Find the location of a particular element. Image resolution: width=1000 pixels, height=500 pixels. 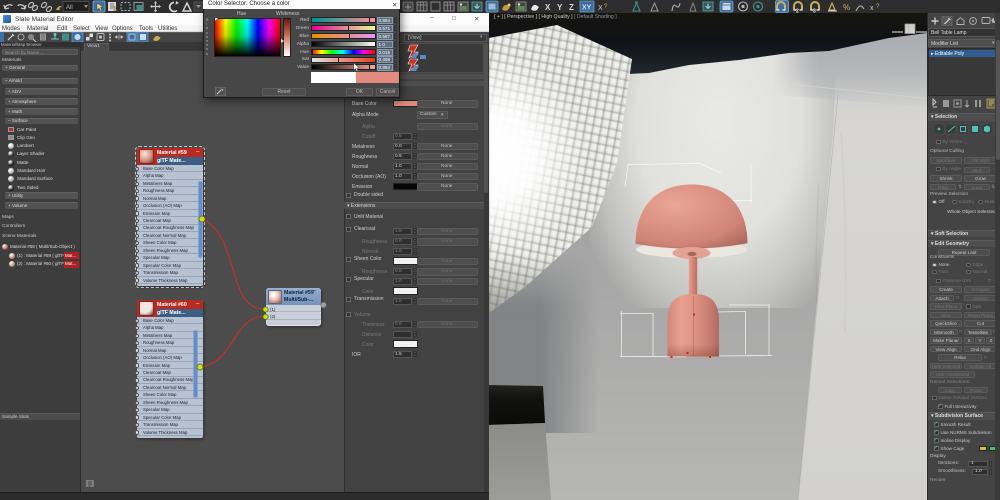

svg-text: x is located at coordinates (872, 8).